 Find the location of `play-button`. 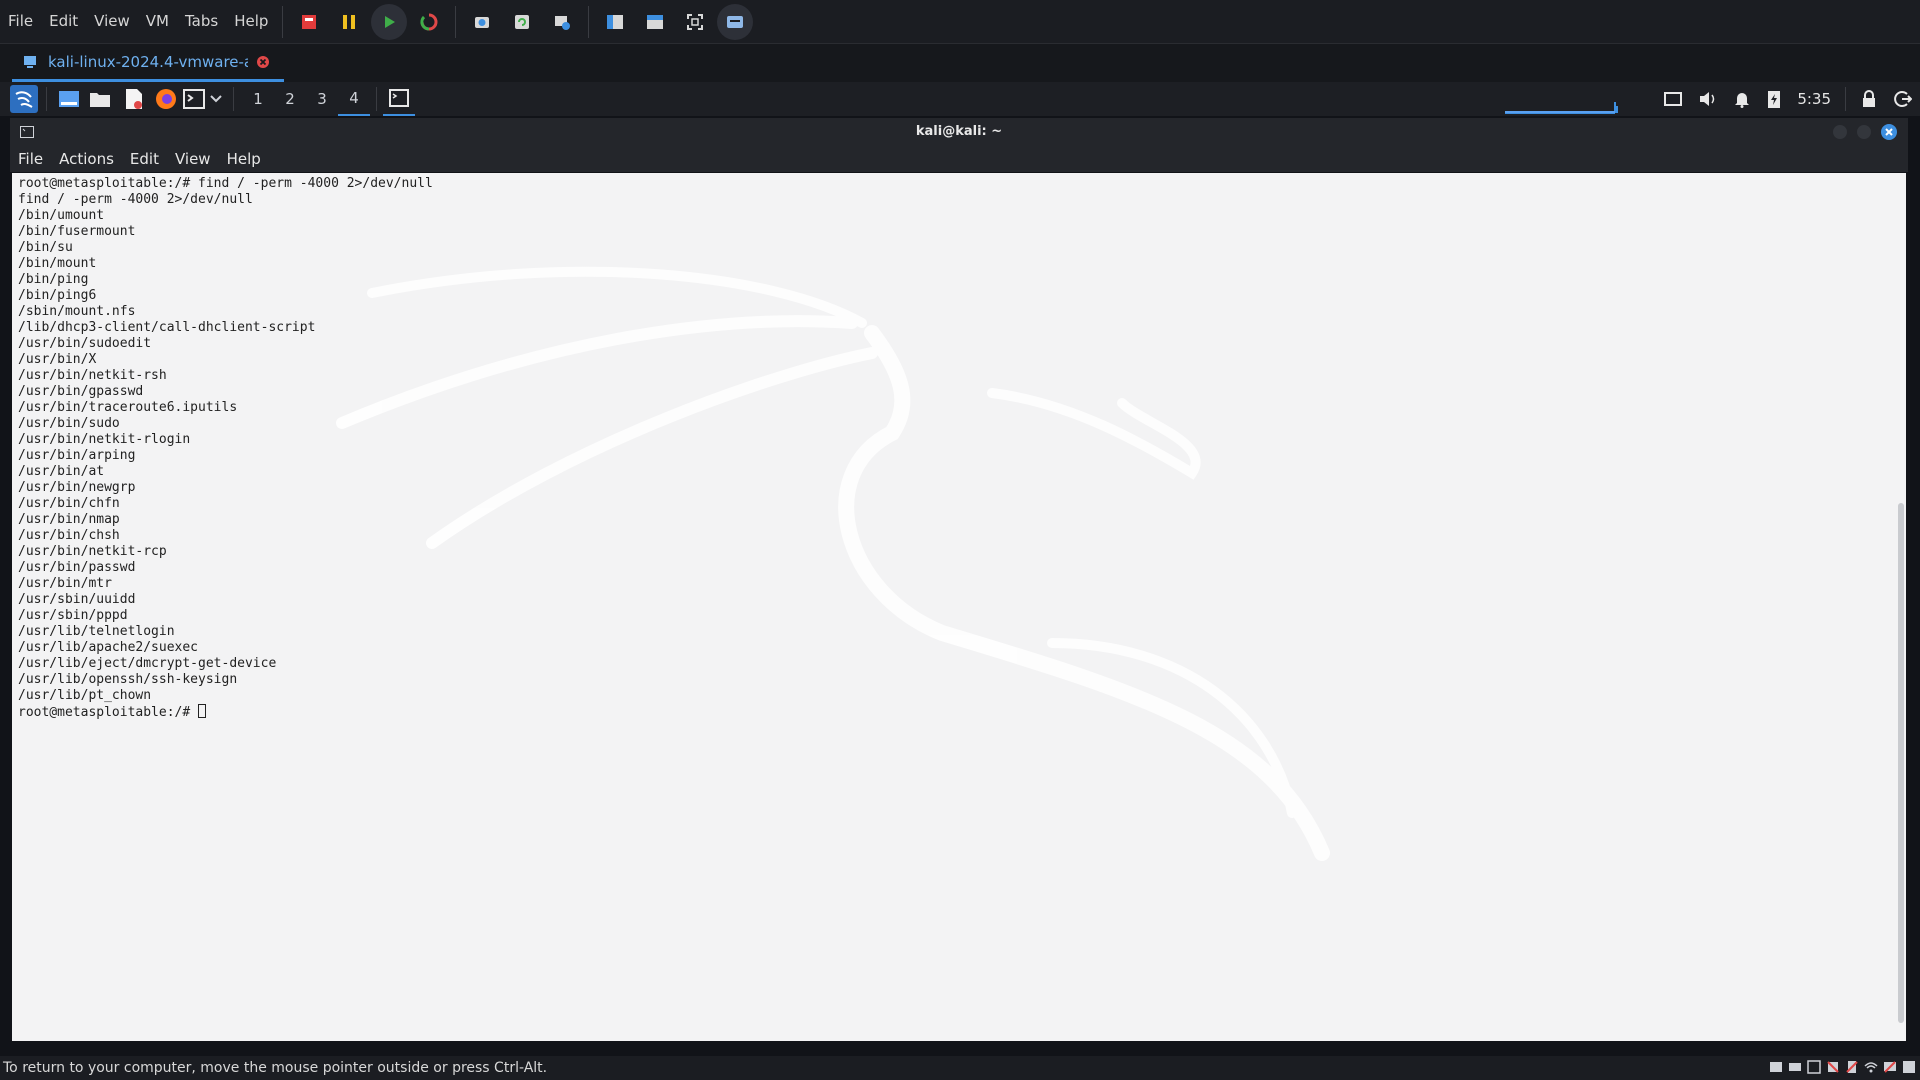

play-button is located at coordinates (389, 21).